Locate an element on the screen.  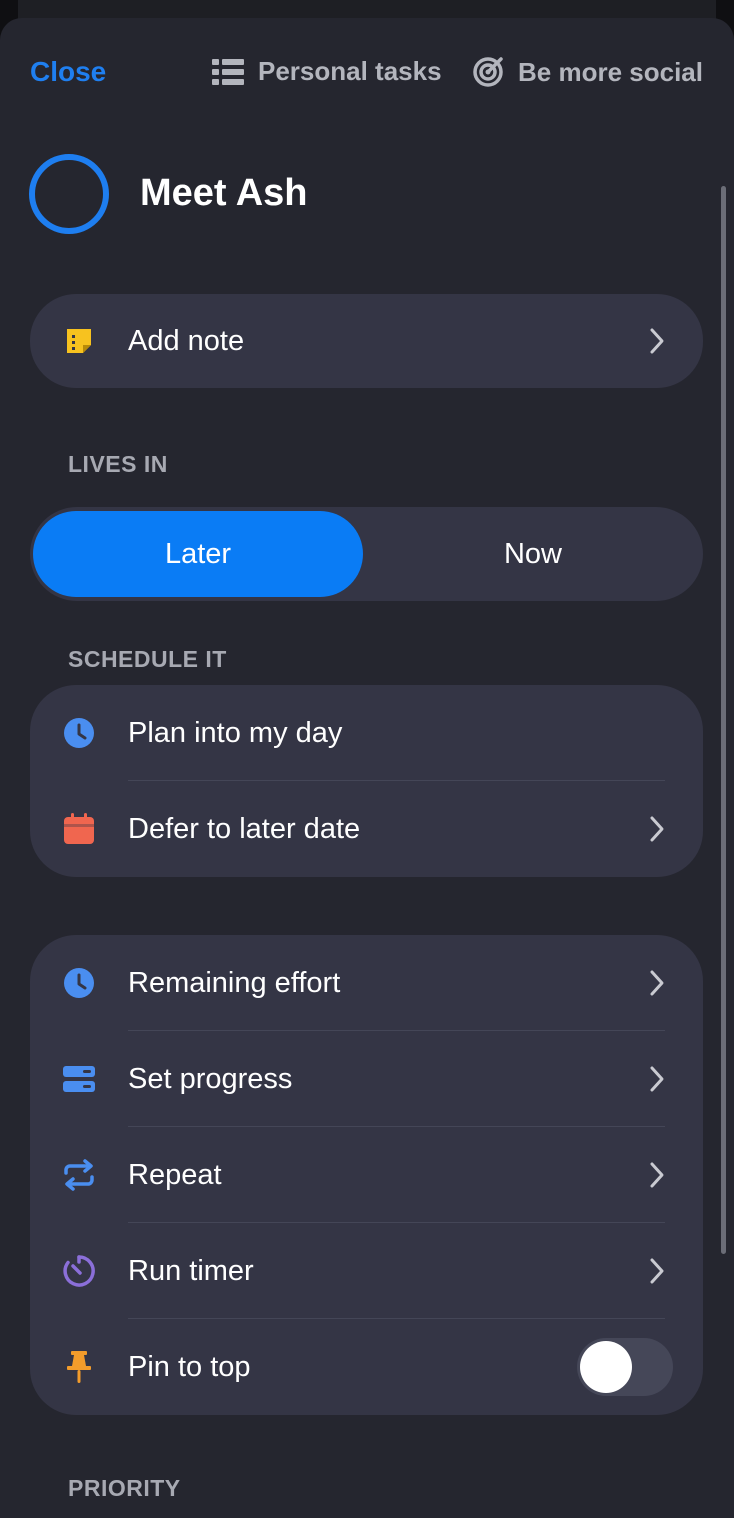
schedule-card: Plan into my day Defer to later date is located at coordinates (366, 781).